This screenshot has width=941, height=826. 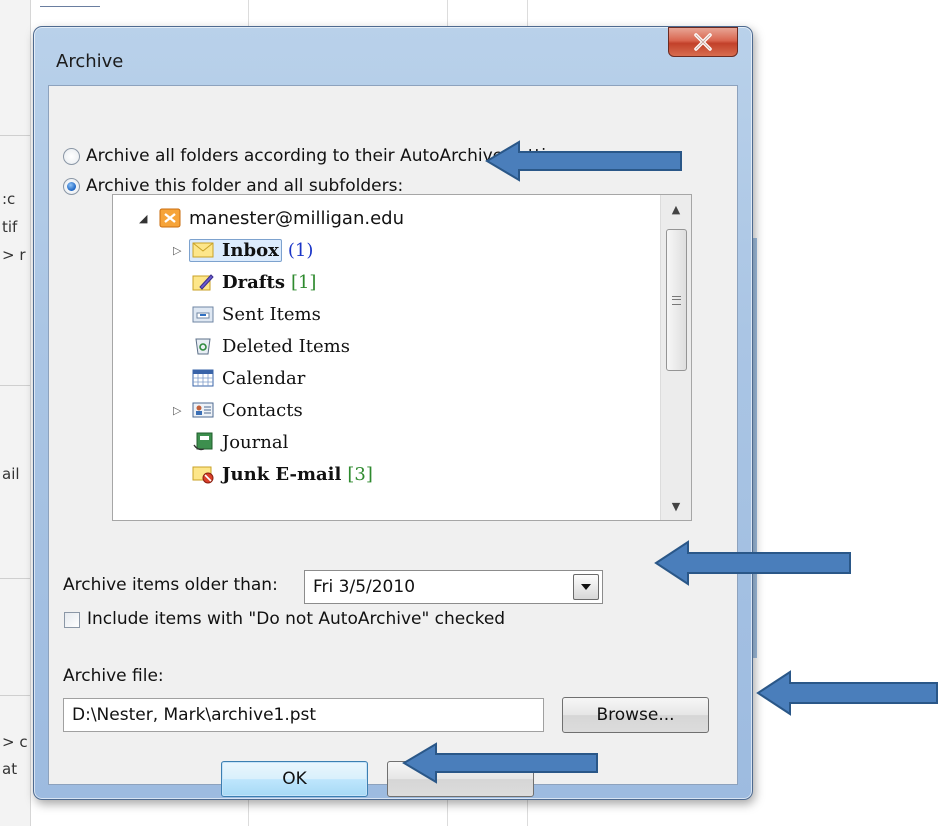 I want to click on tree-item-label: Deleted Items, so click(x=286, y=346).